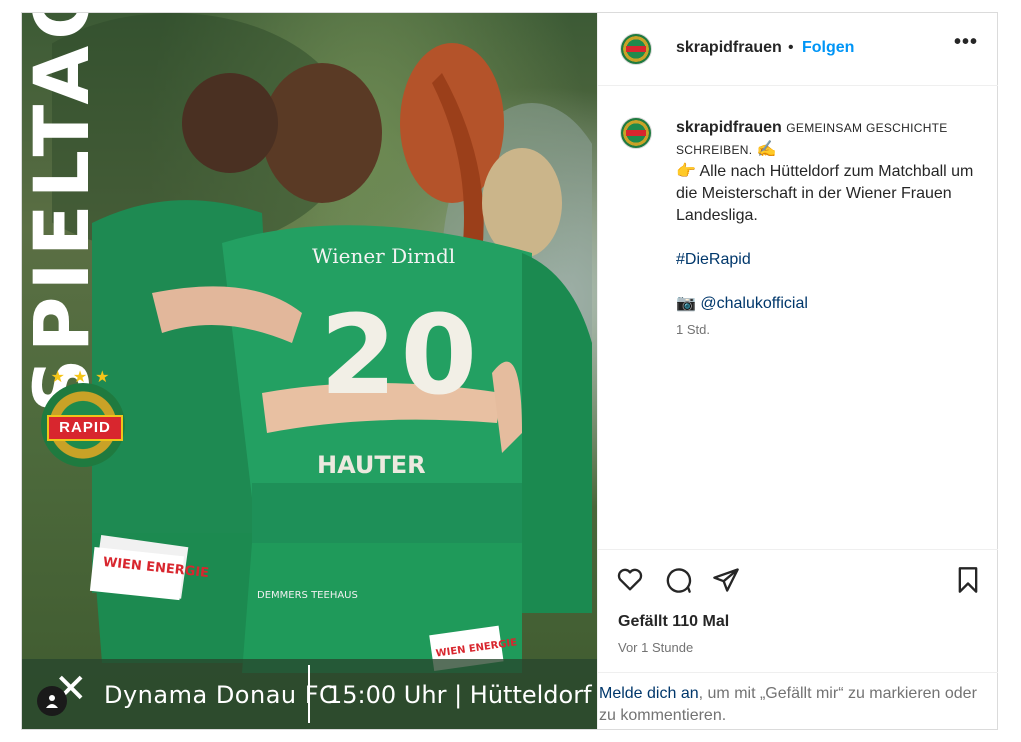 Image resolution: width=1021 pixels, height=742 pixels. Describe the element at coordinates (729, 127) in the screenshot. I see `caption-username: skrapidfrauen` at that location.